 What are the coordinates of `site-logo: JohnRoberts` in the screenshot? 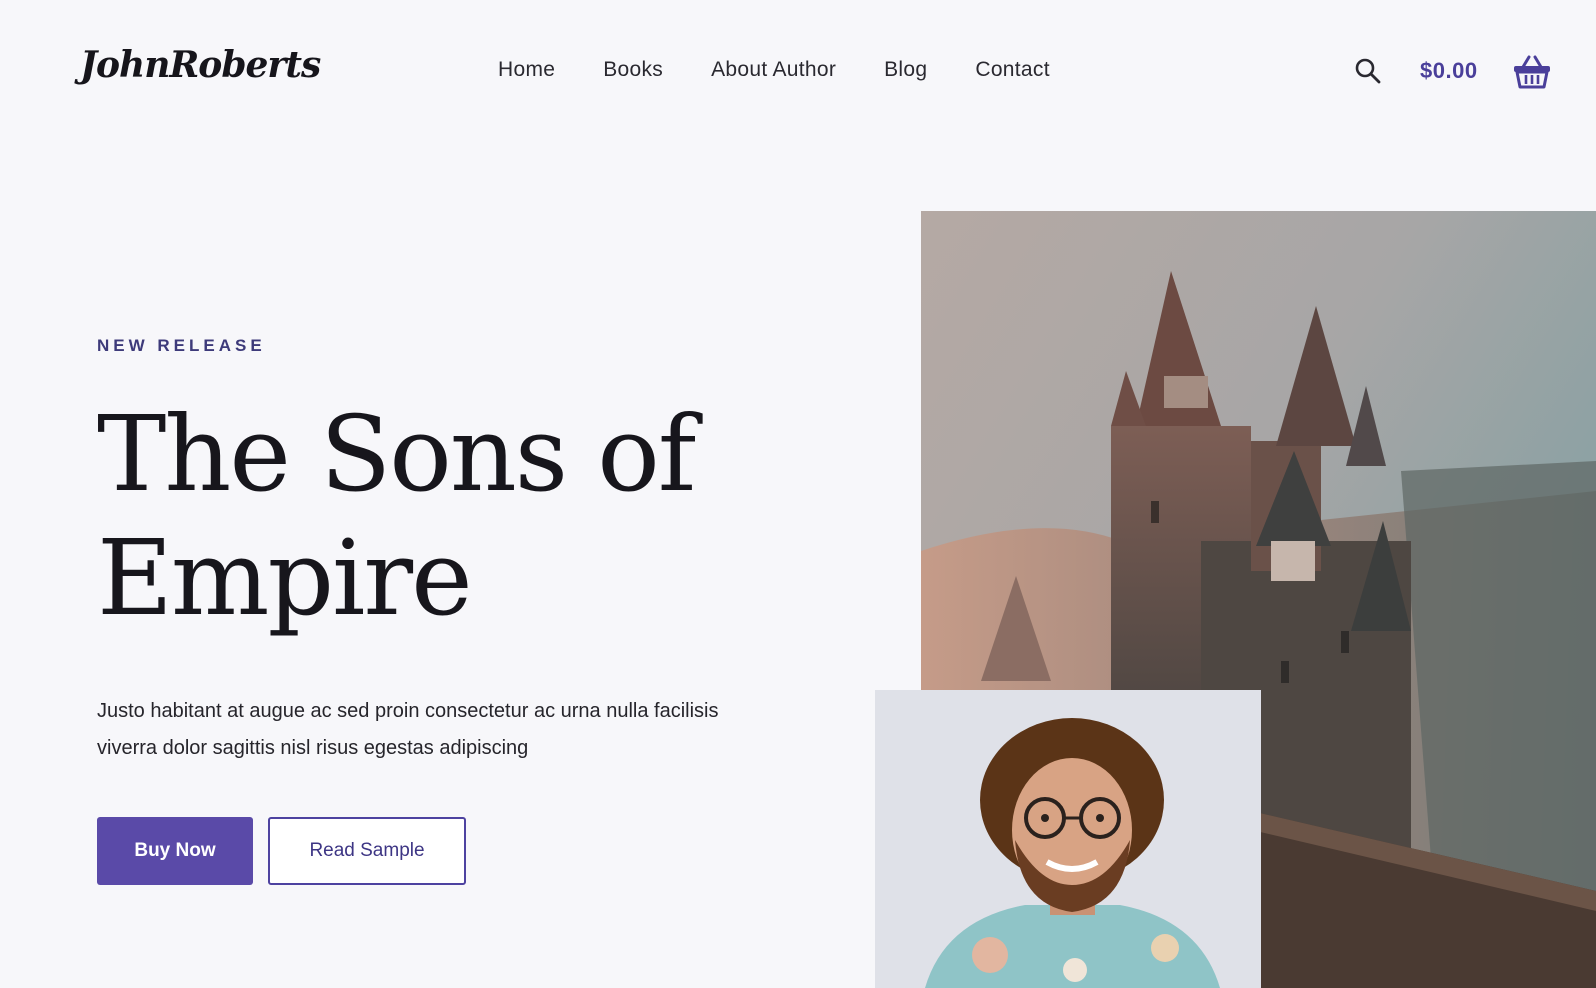 It's located at (200, 65).